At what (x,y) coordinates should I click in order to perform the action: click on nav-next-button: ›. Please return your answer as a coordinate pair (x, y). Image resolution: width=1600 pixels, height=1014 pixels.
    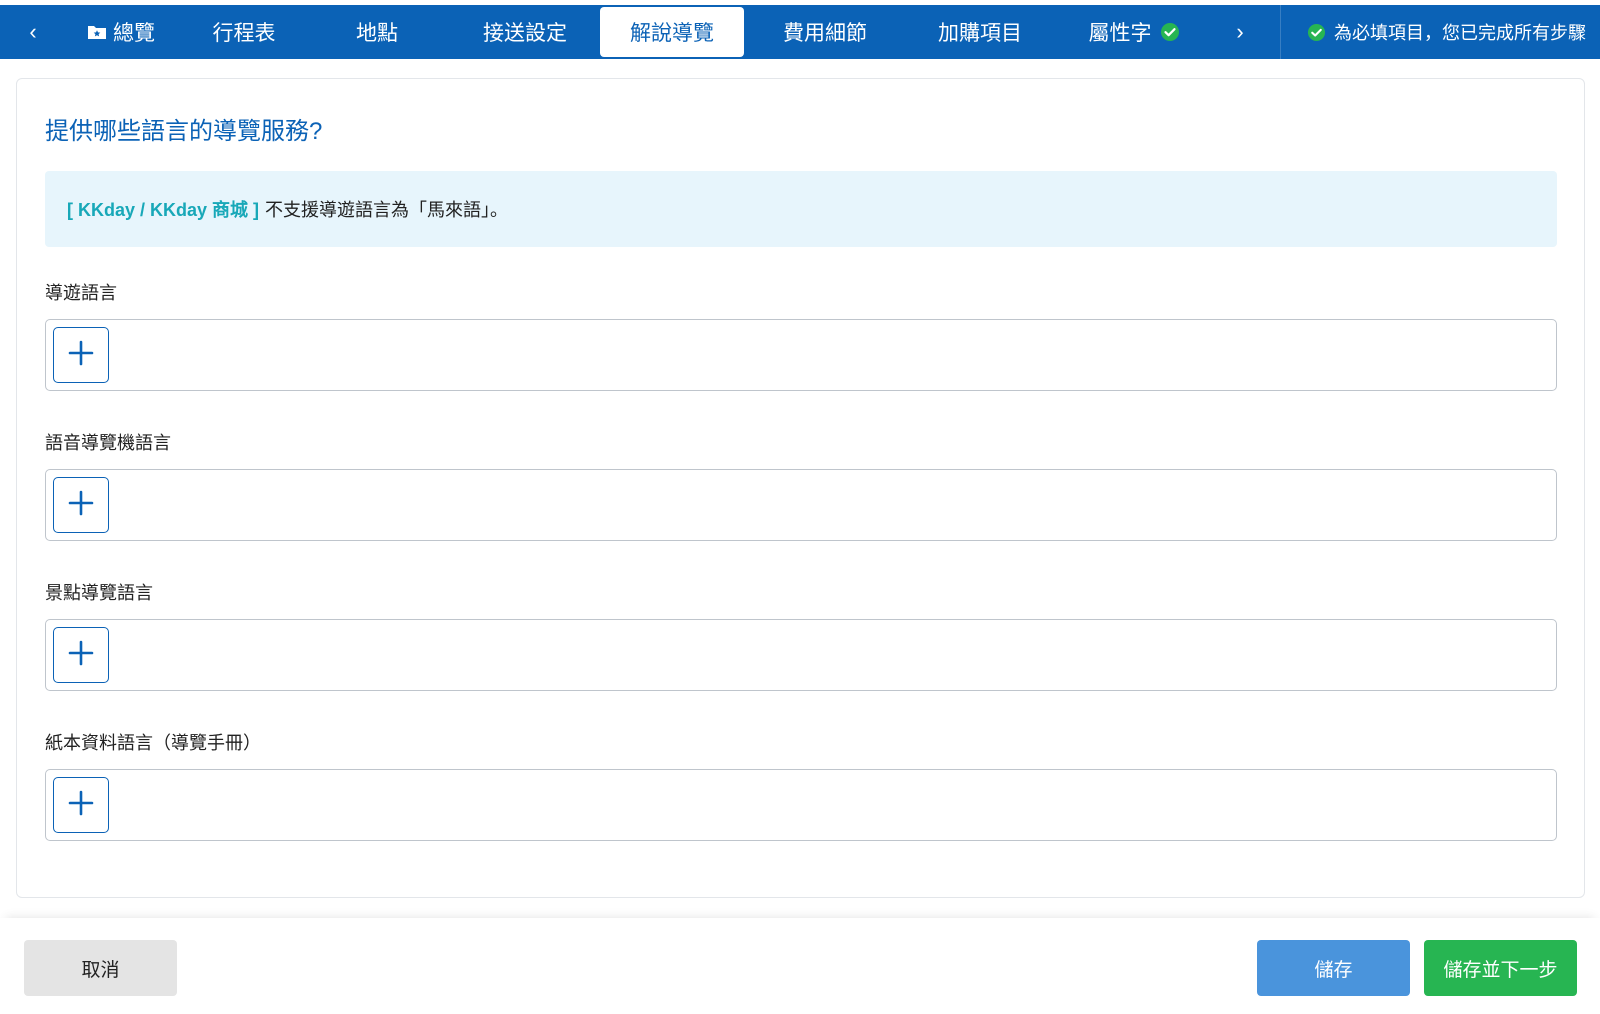
    Looking at the image, I should click on (1240, 32).